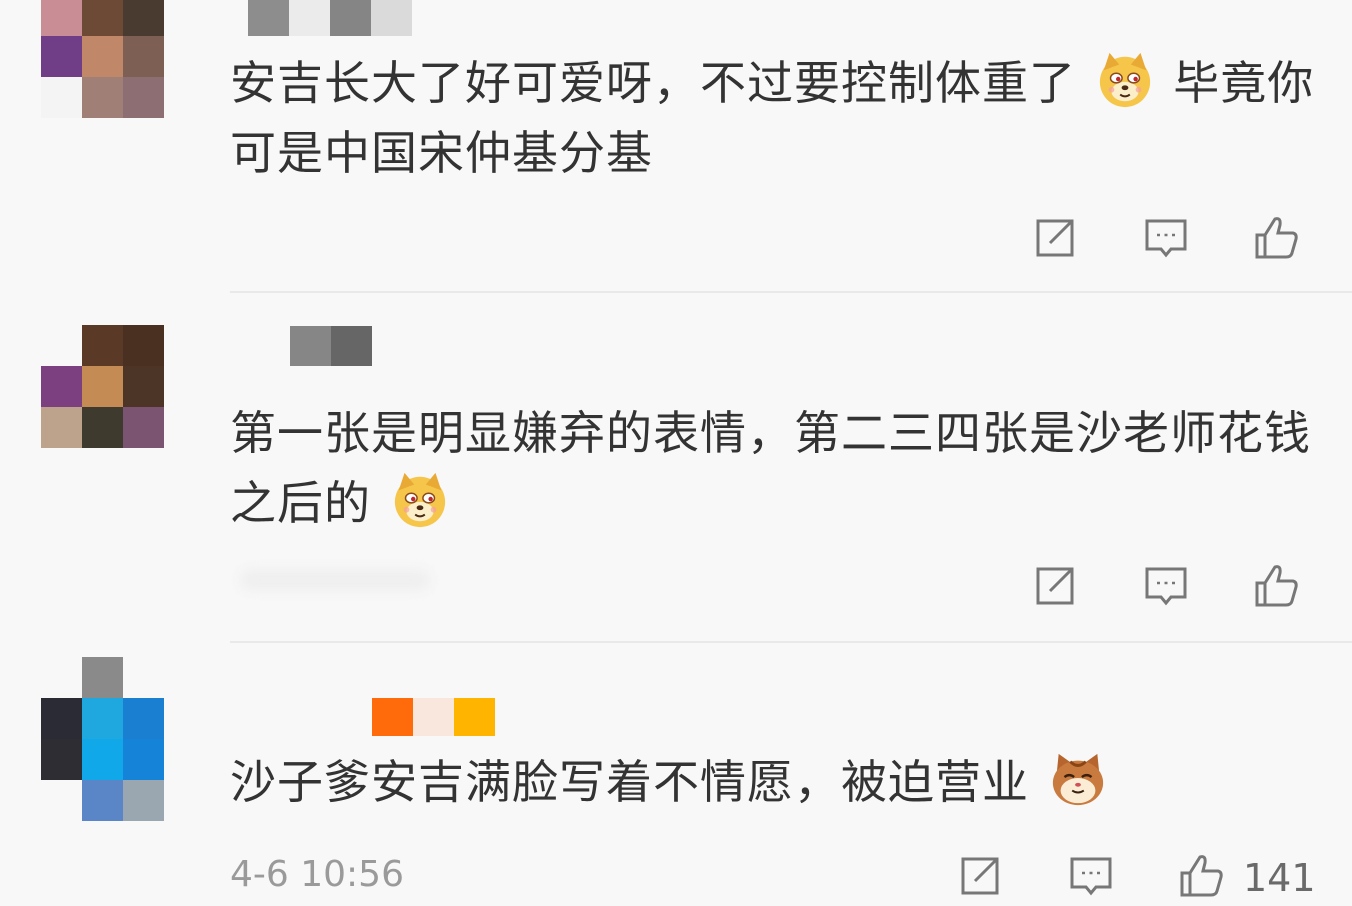 The width and height of the screenshot is (1352, 906). What do you see at coordinates (775, 782) in the screenshot?
I see `comment-text: 沙子爹安吉满脸写着不情愿，被迫营业` at bounding box center [775, 782].